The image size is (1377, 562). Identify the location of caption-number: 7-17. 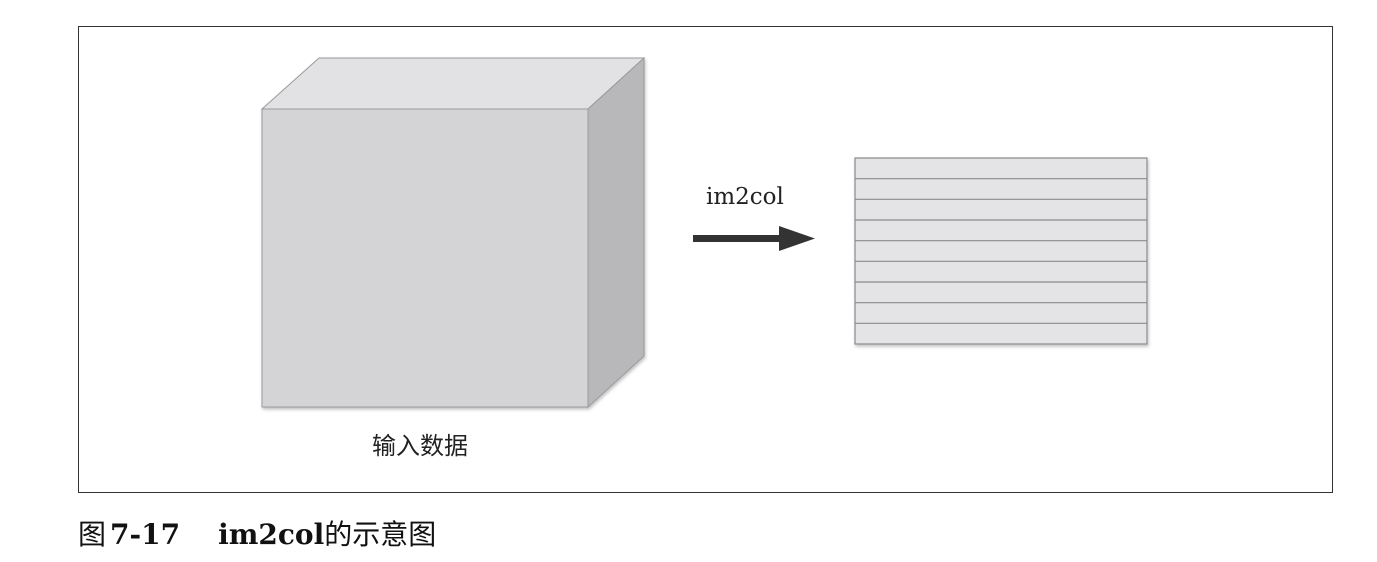
(145, 534).